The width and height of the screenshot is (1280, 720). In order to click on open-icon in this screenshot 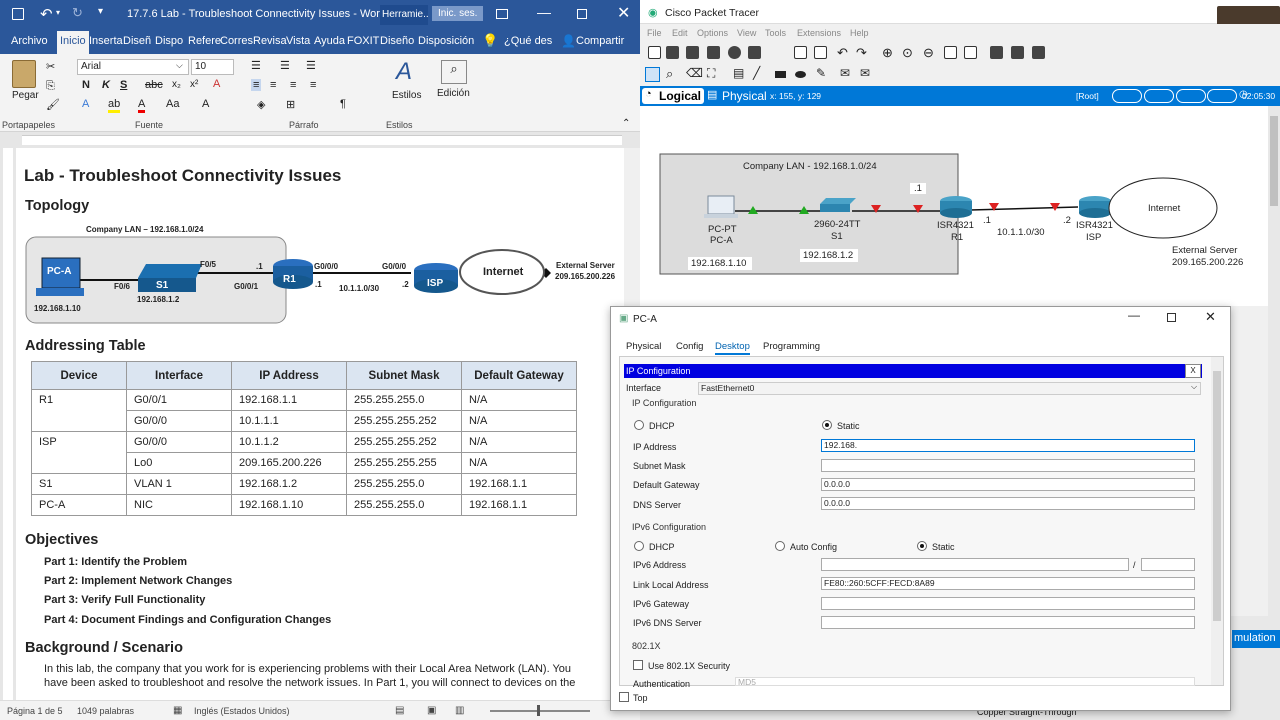, I will do `click(672, 52)`.